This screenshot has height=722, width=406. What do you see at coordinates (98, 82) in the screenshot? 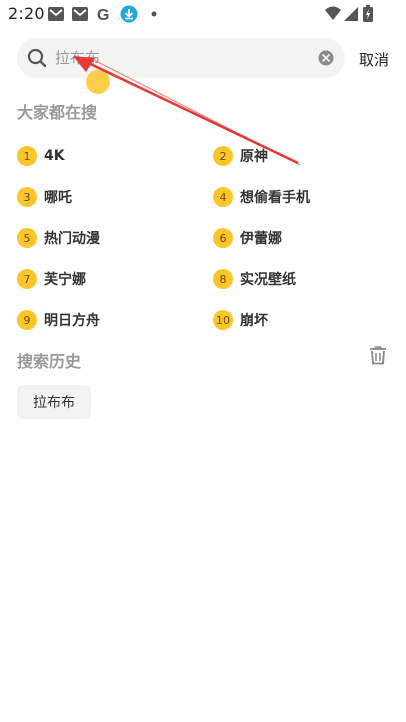
I see `touch-indicator` at bounding box center [98, 82].